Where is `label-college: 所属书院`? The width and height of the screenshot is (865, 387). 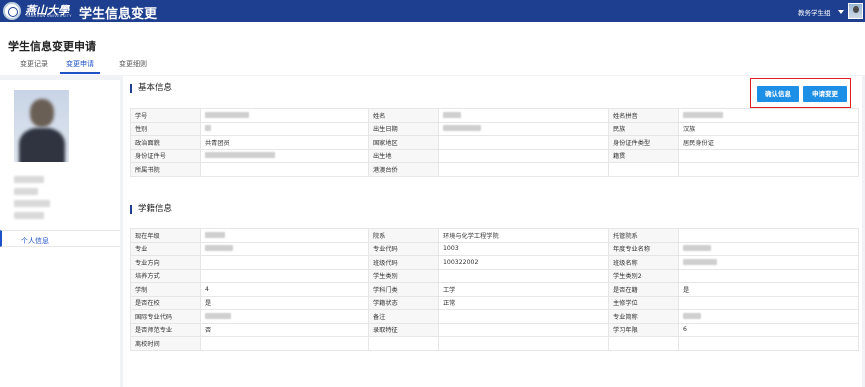 label-college: 所属书院 is located at coordinates (165, 169).